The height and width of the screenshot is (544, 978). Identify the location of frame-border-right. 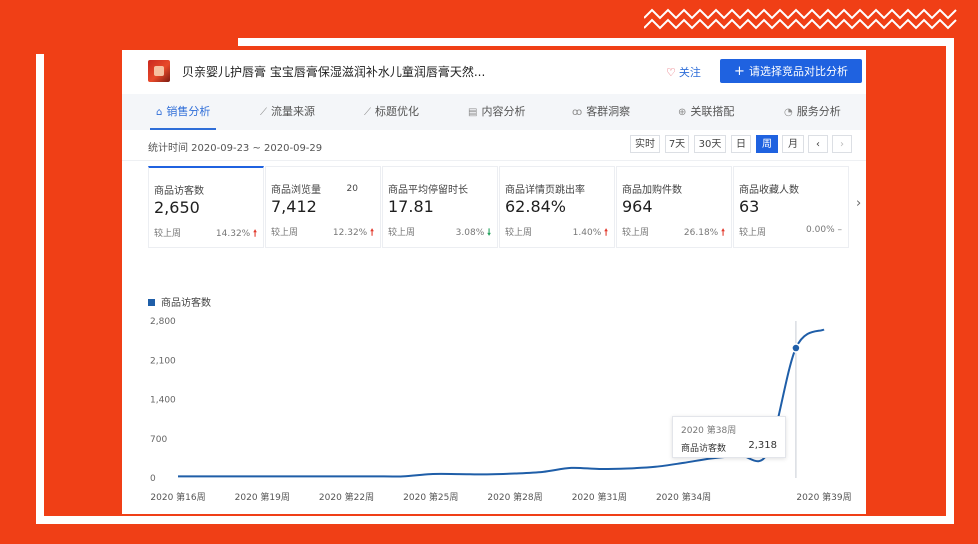
(950, 281).